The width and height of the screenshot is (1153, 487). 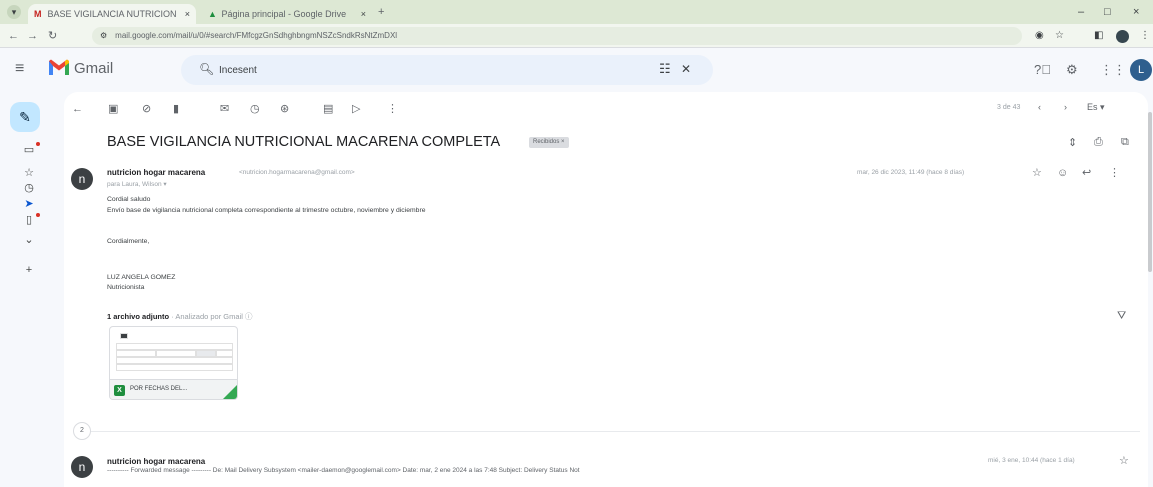 I want to click on clear-search-icon: ✕, so click(x=686, y=69).